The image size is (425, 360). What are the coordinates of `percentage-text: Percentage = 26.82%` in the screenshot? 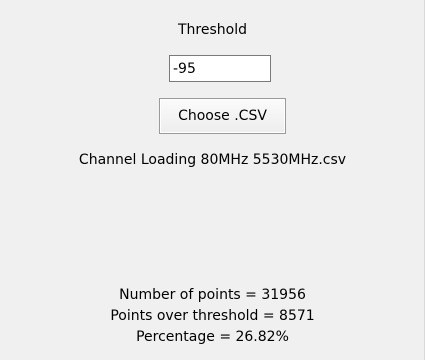 It's located at (212, 337).